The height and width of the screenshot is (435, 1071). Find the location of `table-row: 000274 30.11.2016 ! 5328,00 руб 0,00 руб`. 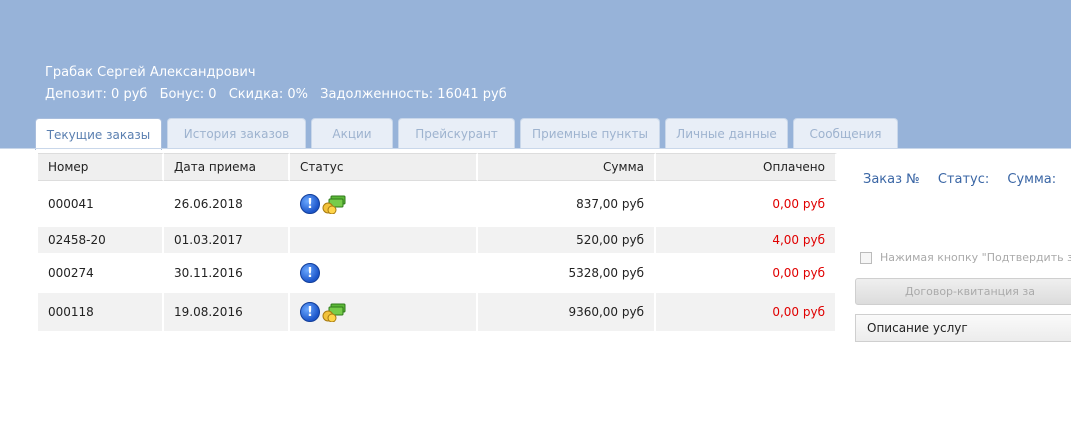

table-row: 000274 30.11.2016 ! 5328,00 руб 0,00 руб is located at coordinates (437, 273).